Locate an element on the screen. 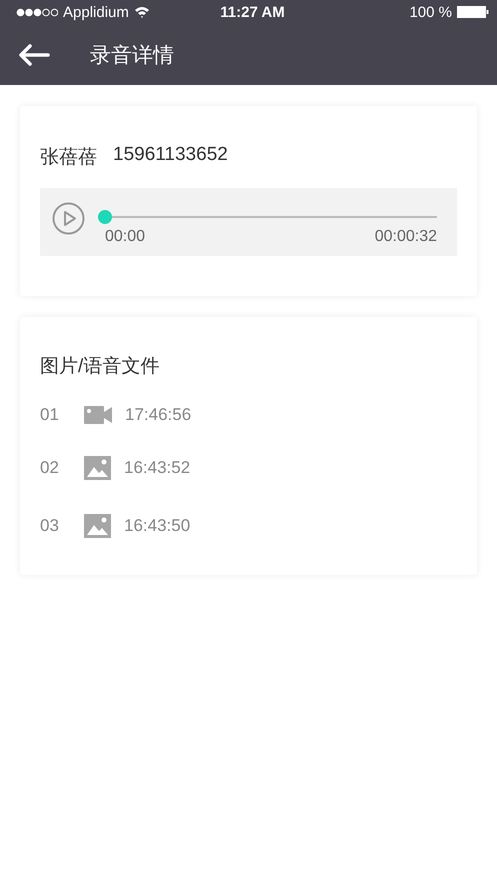 The image size is (497, 883). carrier-name: Applidium is located at coordinates (96, 12).